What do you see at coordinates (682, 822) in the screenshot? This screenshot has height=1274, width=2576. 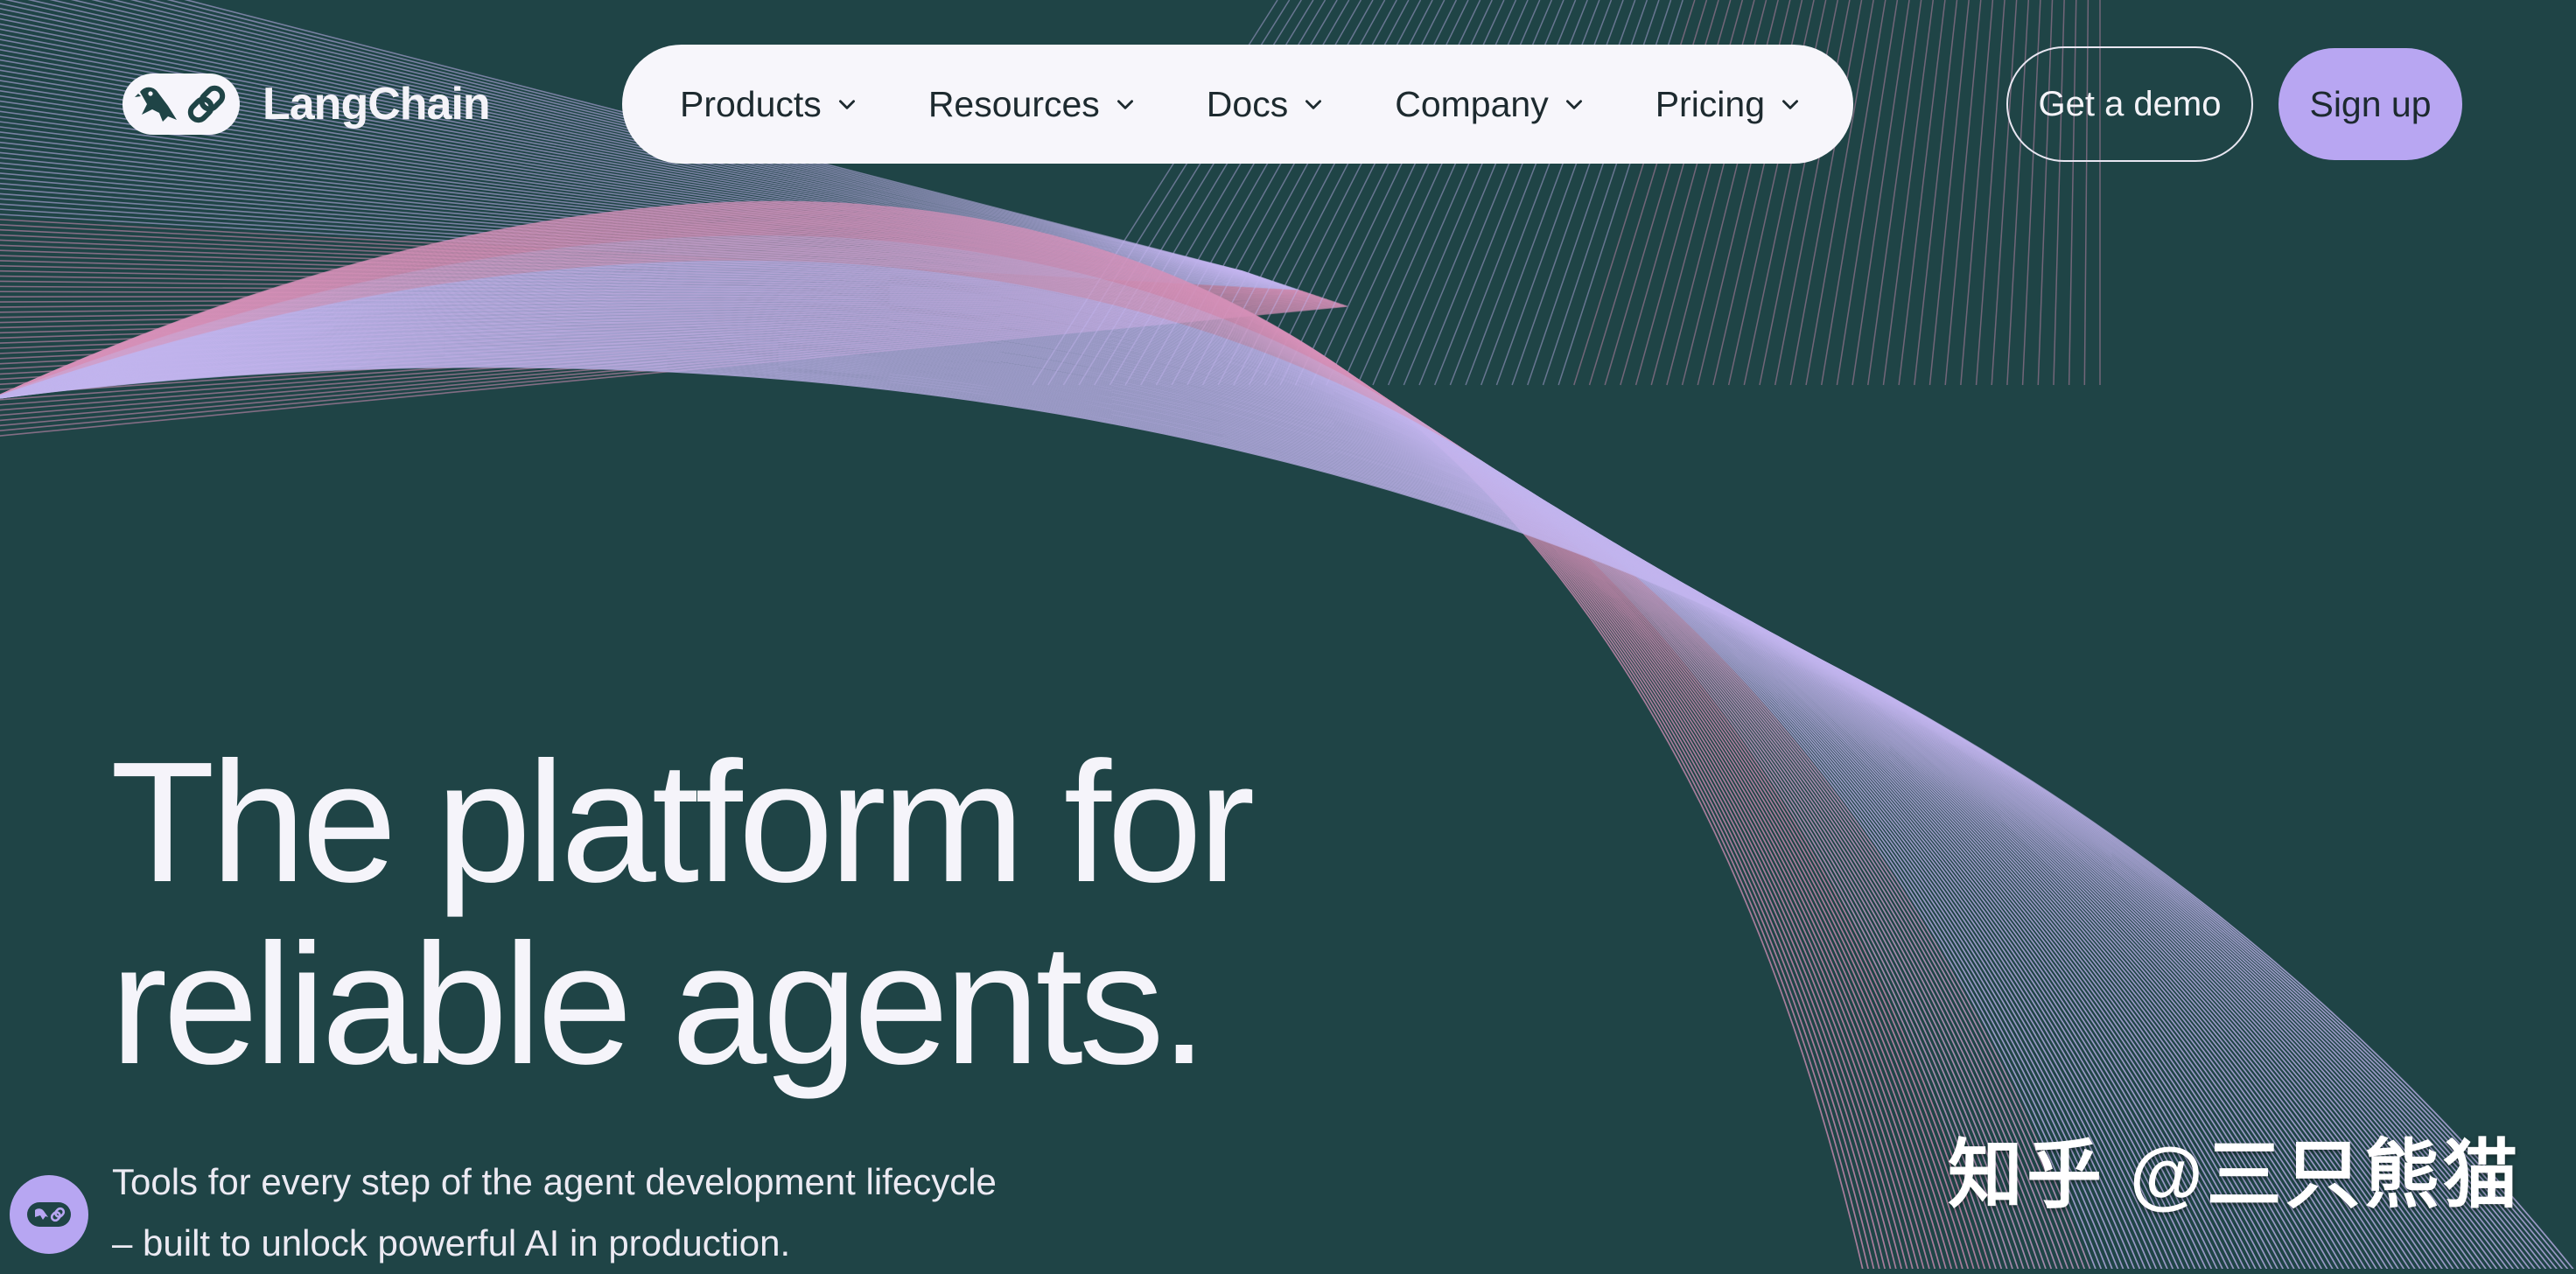 I see `hero-title-line-1: The platform for` at bounding box center [682, 822].